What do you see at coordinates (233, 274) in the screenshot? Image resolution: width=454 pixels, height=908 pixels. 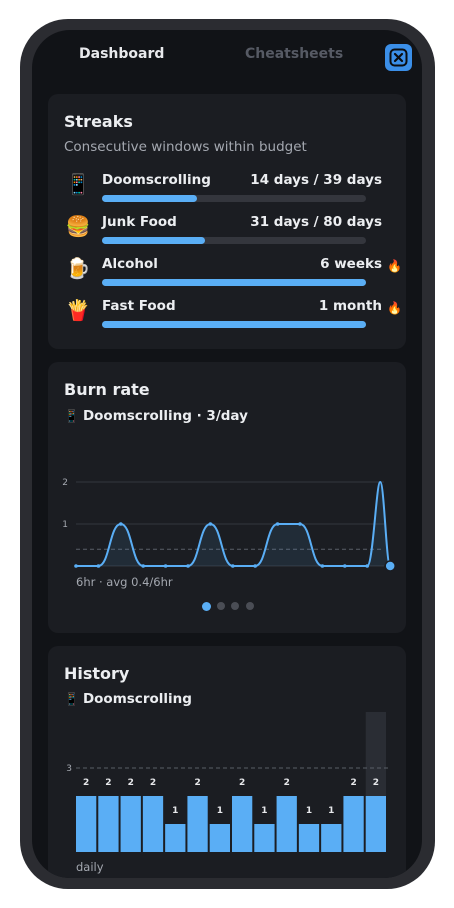 I see `streak-row: 🍺 Alcohol 6 weeks 🔥` at bounding box center [233, 274].